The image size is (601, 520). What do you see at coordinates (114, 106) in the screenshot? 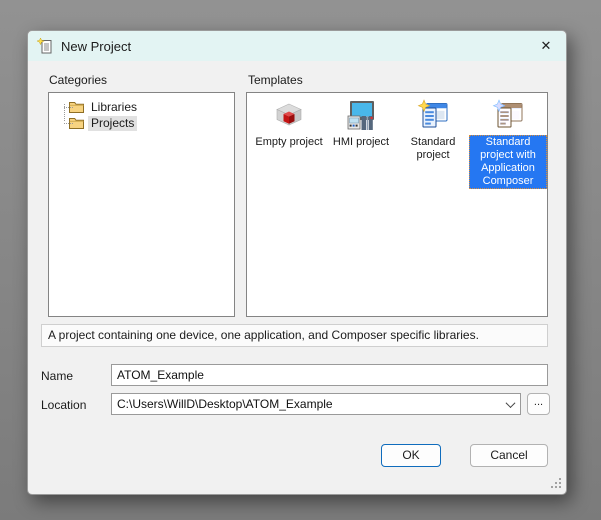
I see `category-item-label: Libraries` at bounding box center [114, 106].